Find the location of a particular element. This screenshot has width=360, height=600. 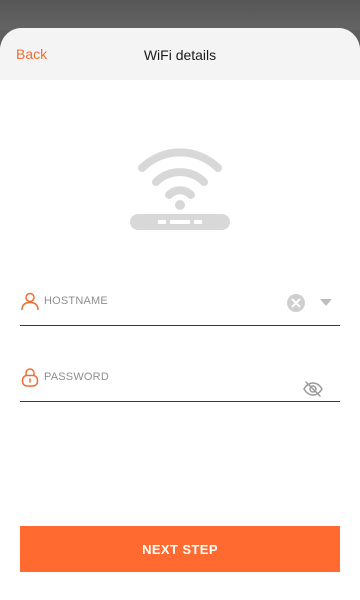

hostname-placeholder: HOSTNAME is located at coordinates (76, 301).